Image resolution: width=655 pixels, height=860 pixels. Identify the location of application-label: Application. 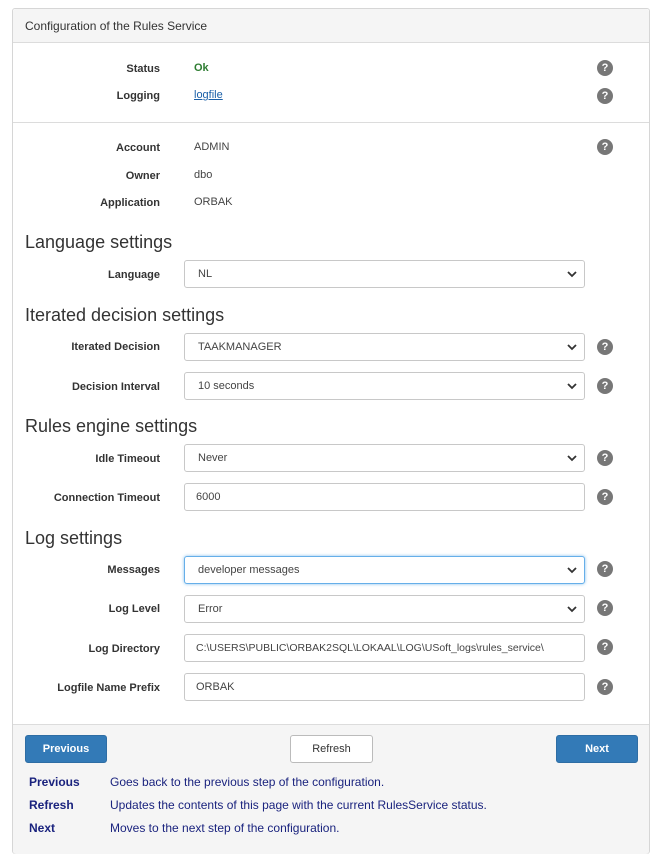
(130, 203).